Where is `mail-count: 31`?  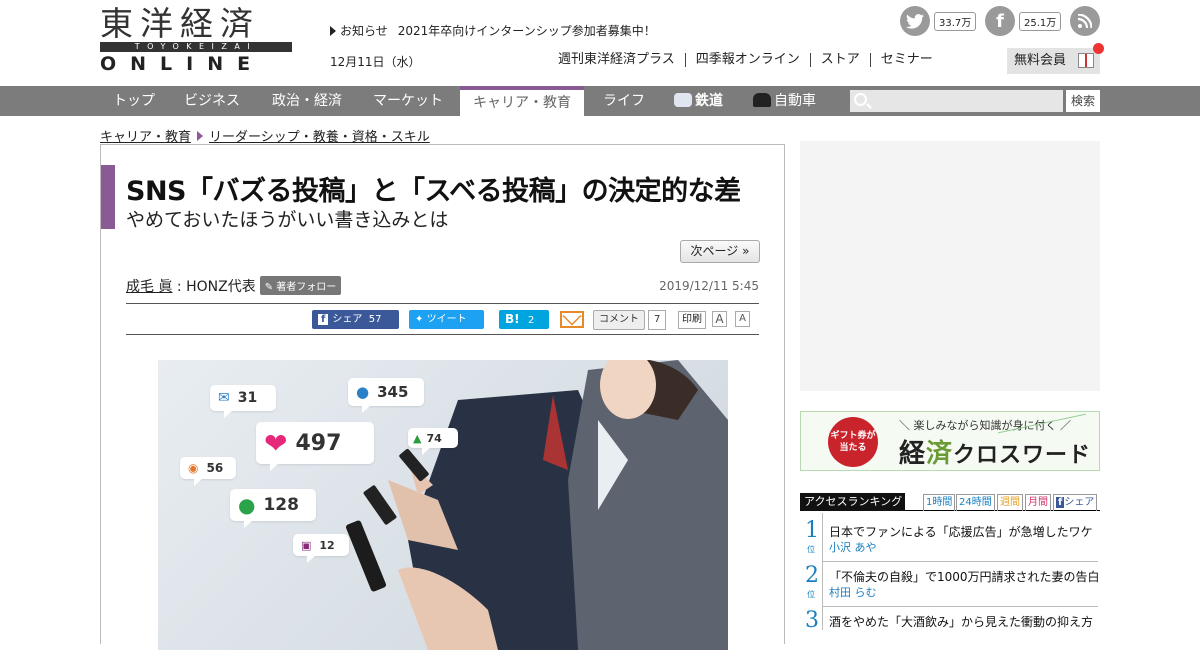
mail-count: 31 is located at coordinates (247, 398).